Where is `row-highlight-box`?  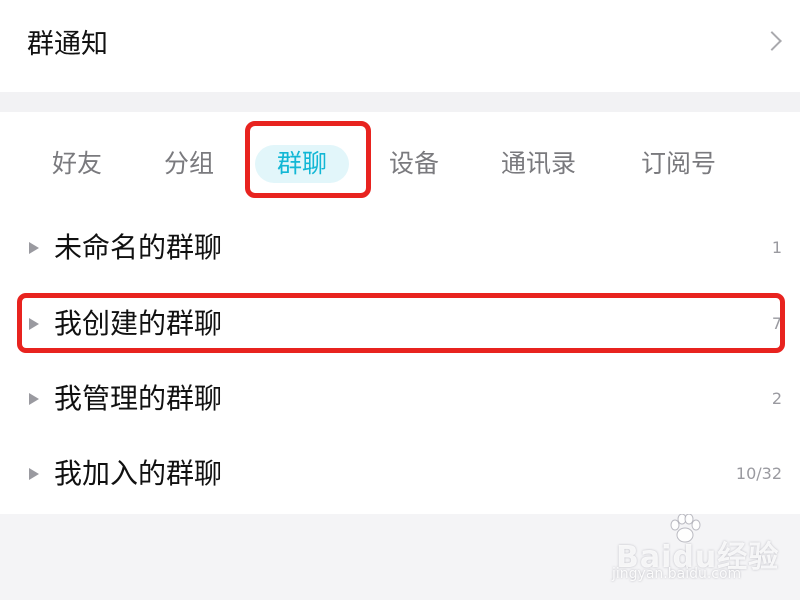
row-highlight-box is located at coordinates (401, 323).